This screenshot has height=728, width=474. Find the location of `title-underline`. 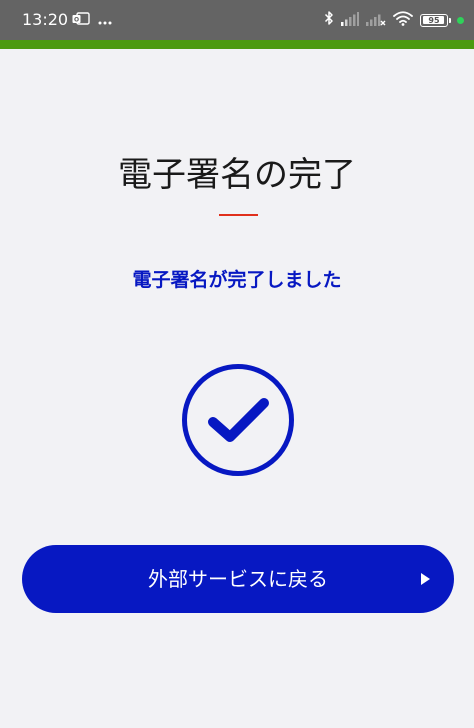

title-underline is located at coordinates (238, 215).